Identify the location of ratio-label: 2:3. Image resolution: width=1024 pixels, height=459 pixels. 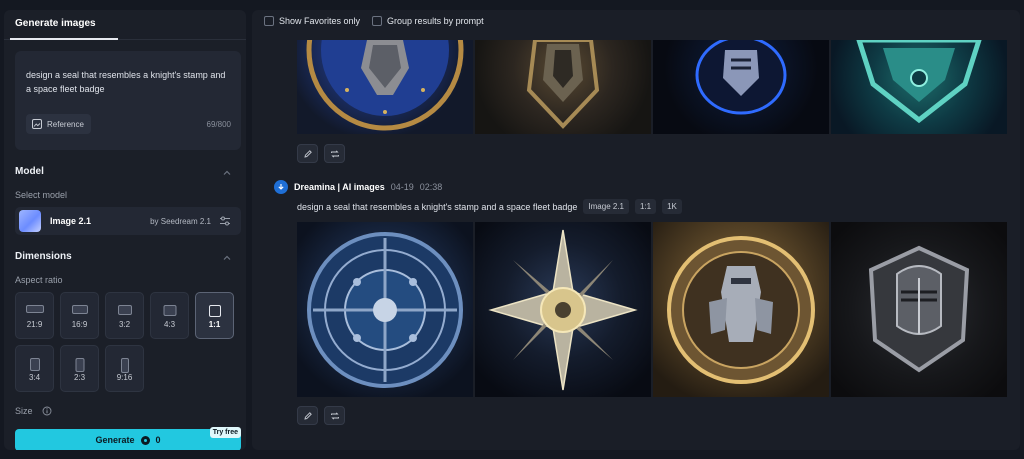
(79, 377).